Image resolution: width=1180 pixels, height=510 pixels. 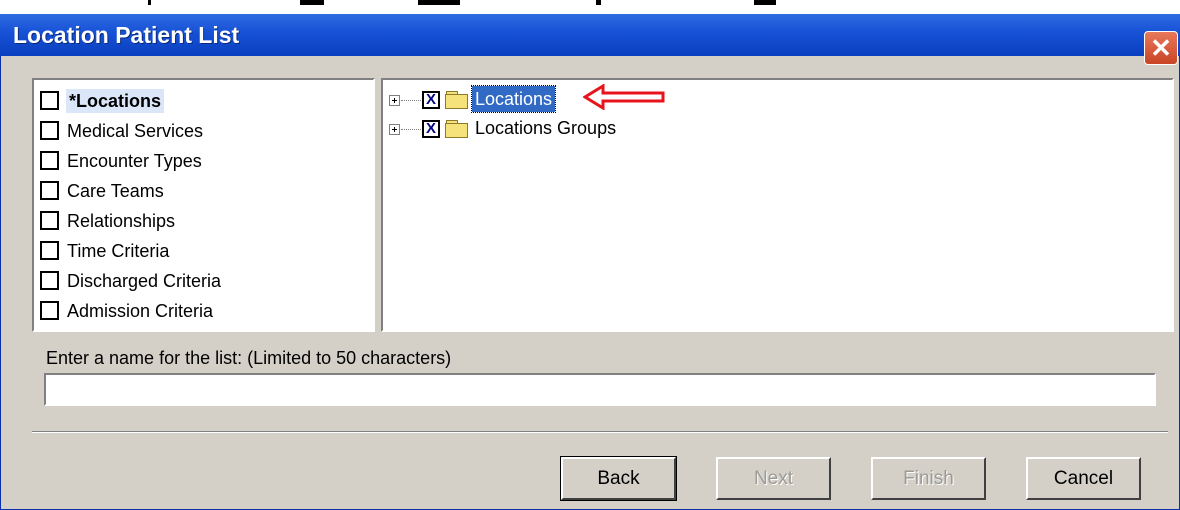 I want to click on list-name-input, so click(x=600, y=389).